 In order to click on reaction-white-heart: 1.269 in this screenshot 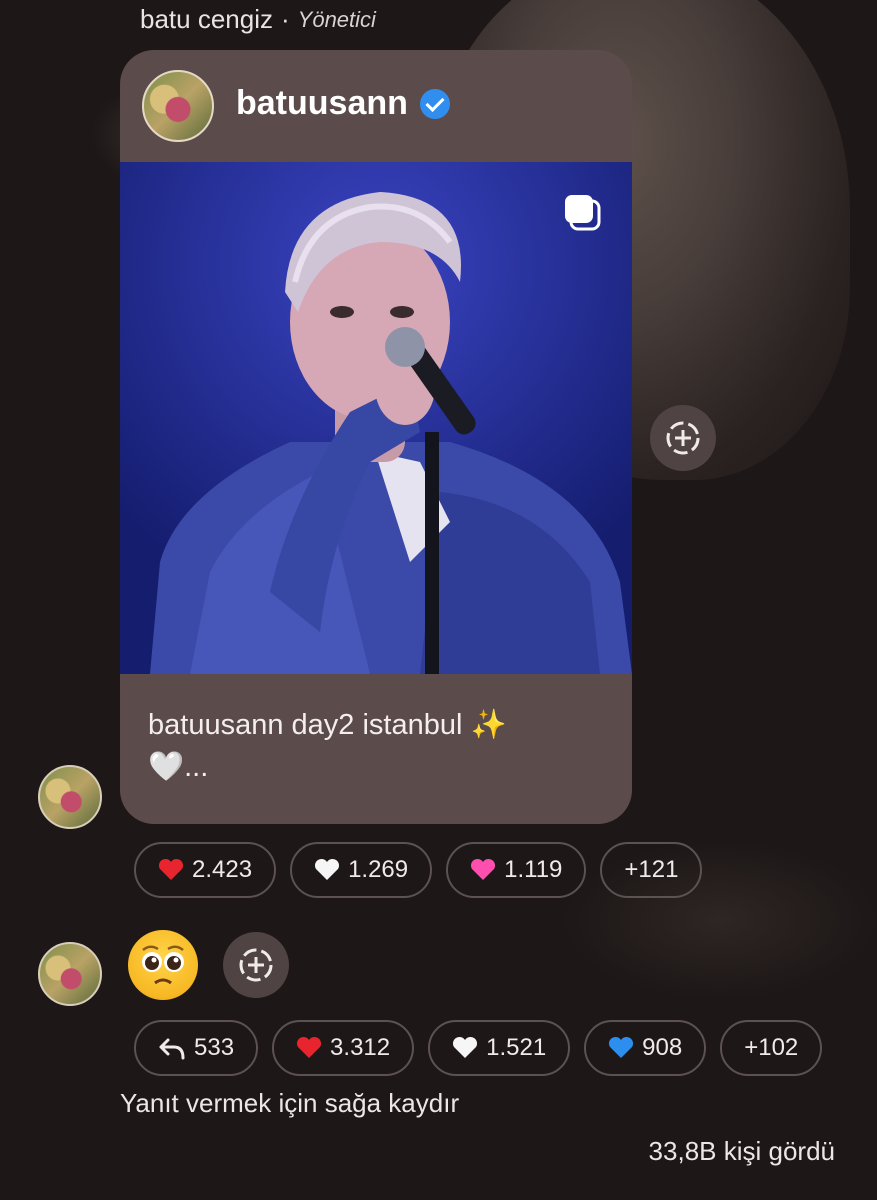, I will do `click(361, 870)`.